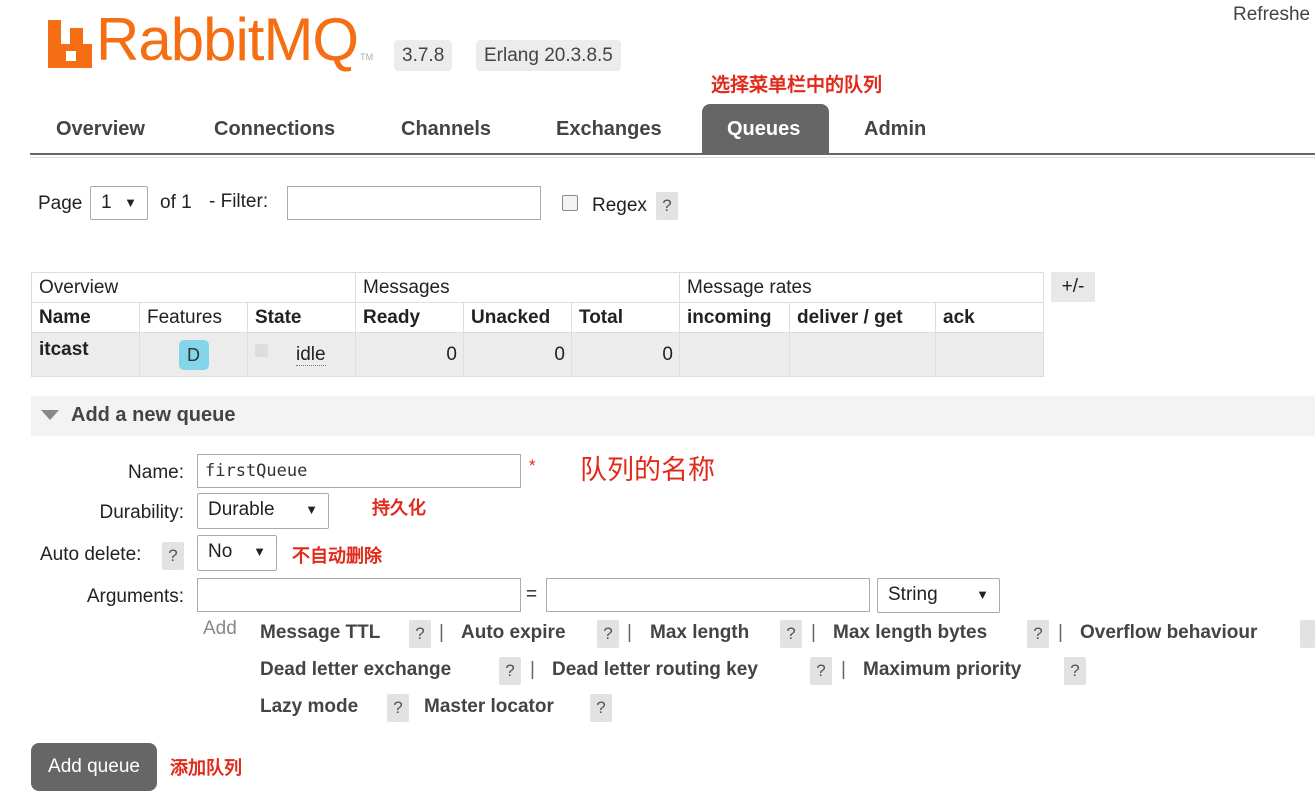 The height and width of the screenshot is (797, 1315). Describe the element at coordinates (309, 707) in the screenshot. I see `arg-tag-lazy-mode: Lazy mode` at that location.